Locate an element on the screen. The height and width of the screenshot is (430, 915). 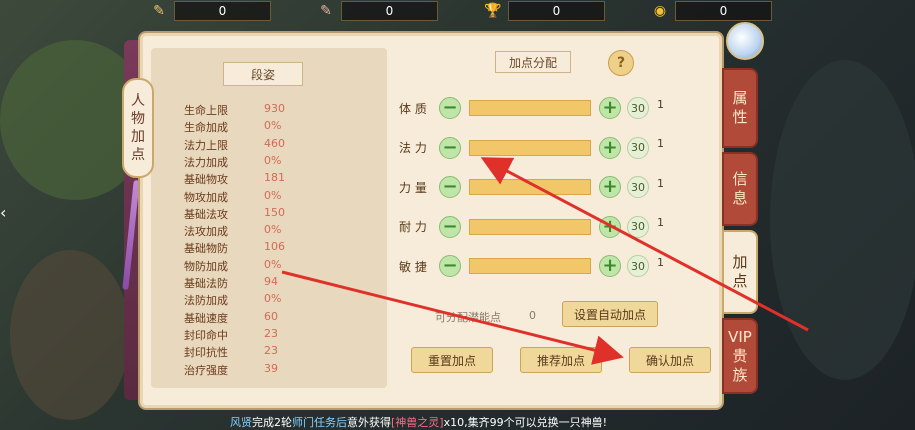
stat-row: 法防加成 0% is located at coordinates (274, 300).